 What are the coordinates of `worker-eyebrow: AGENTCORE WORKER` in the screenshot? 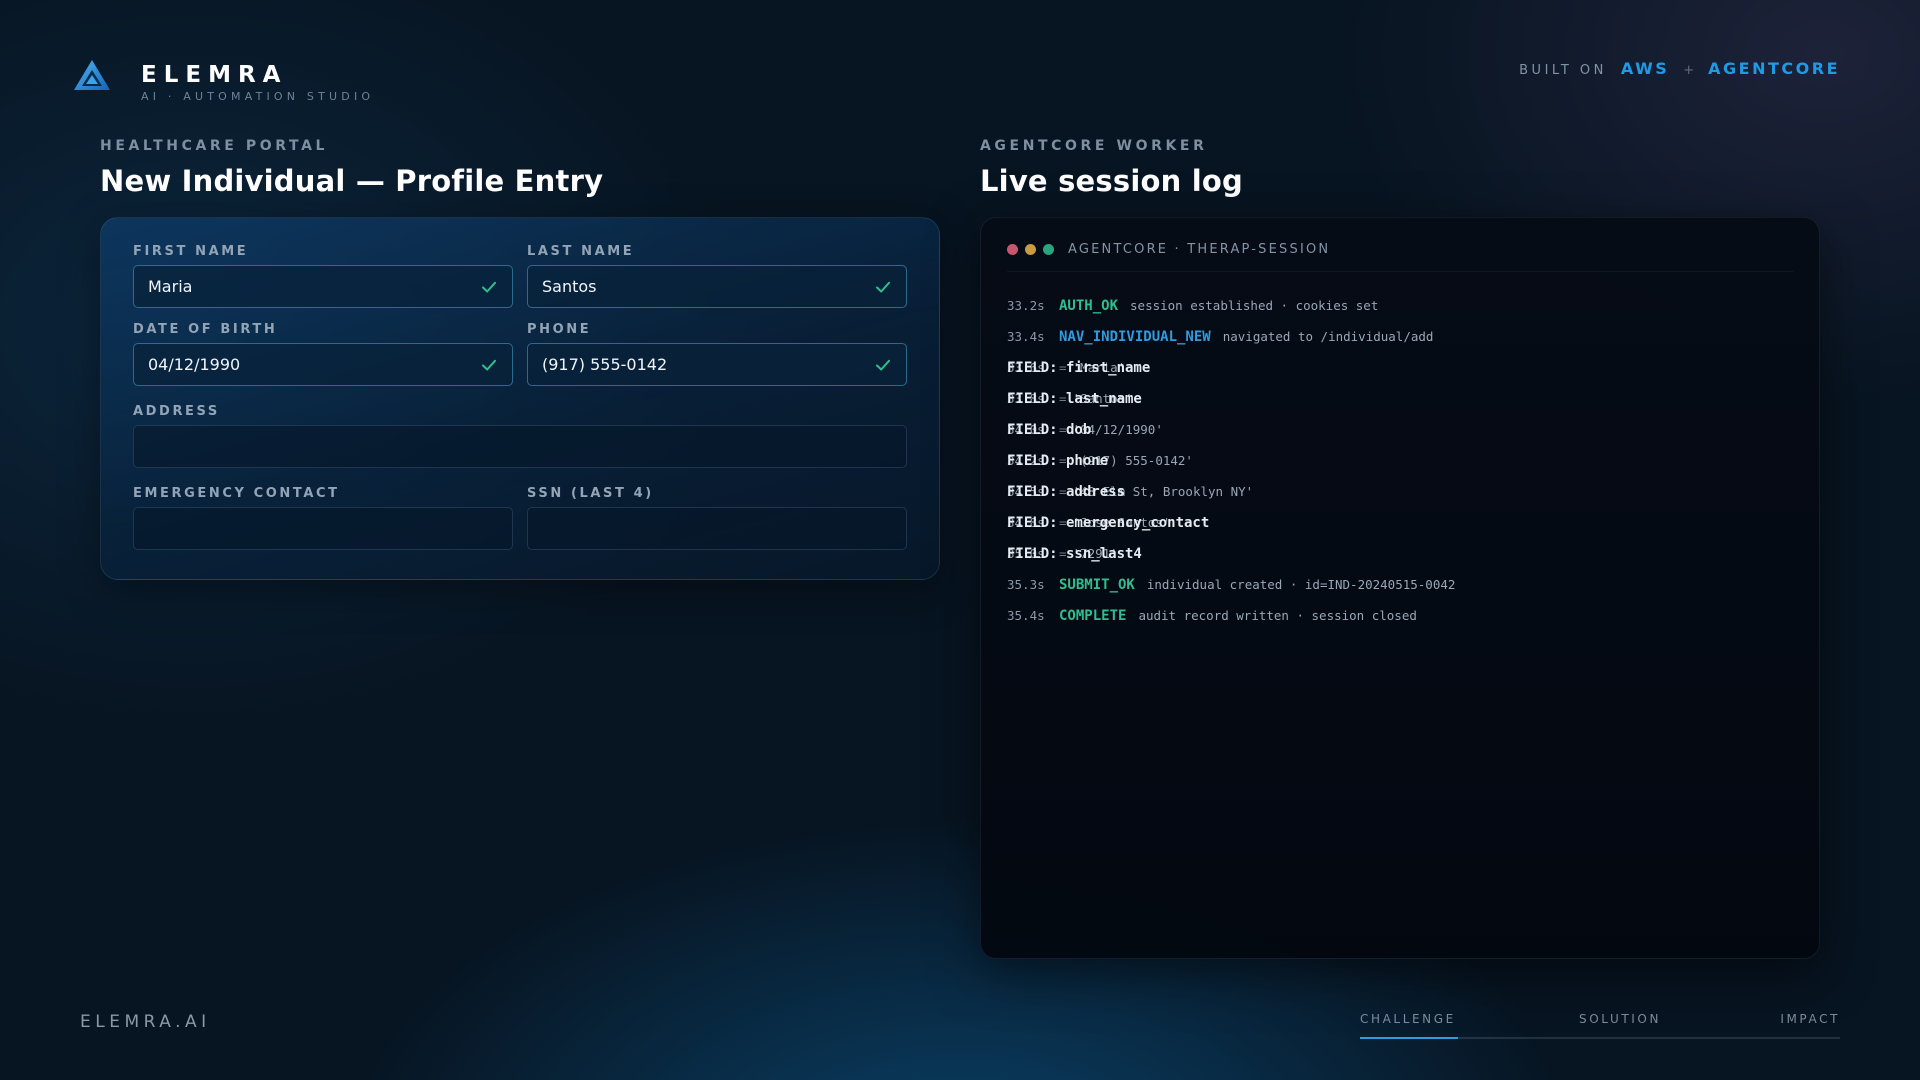 It's located at (1094, 146).